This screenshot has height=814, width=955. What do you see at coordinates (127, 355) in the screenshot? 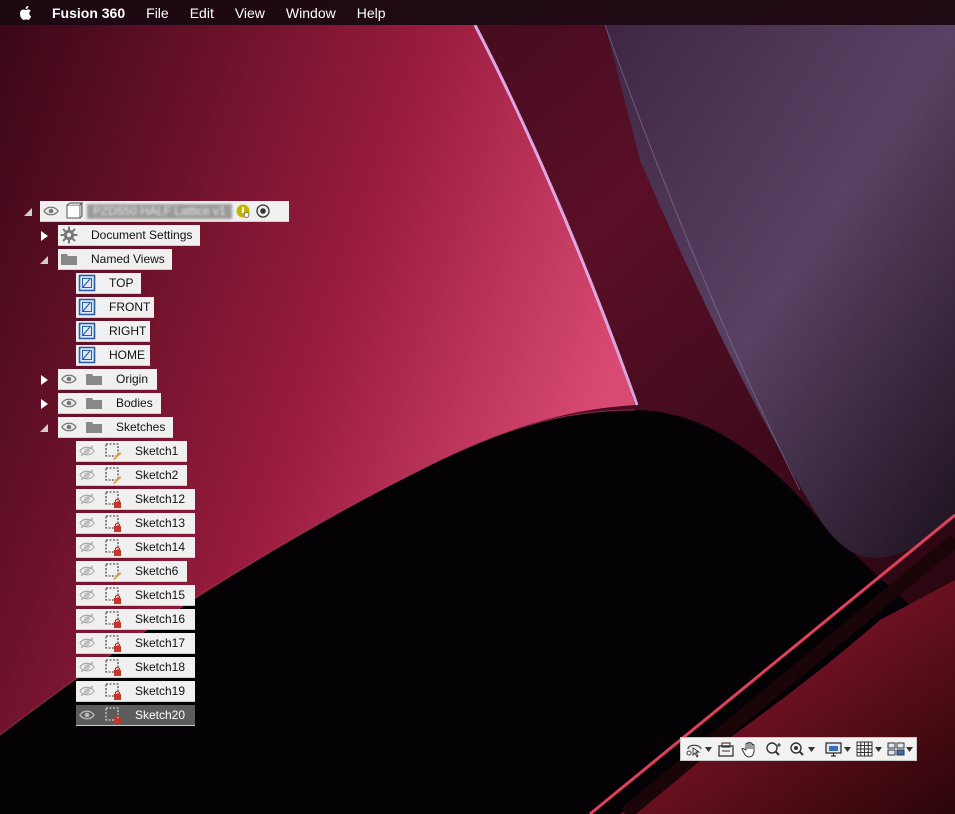
I see `named-view-label: HOME` at bounding box center [127, 355].